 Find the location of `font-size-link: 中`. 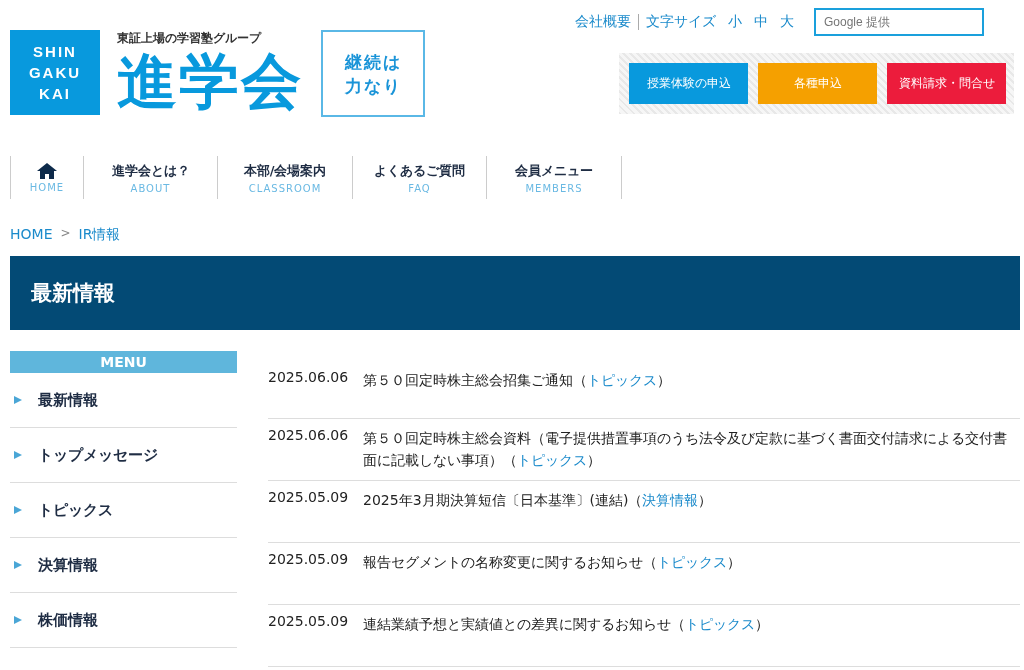

font-size-link: 中 is located at coordinates (761, 22).